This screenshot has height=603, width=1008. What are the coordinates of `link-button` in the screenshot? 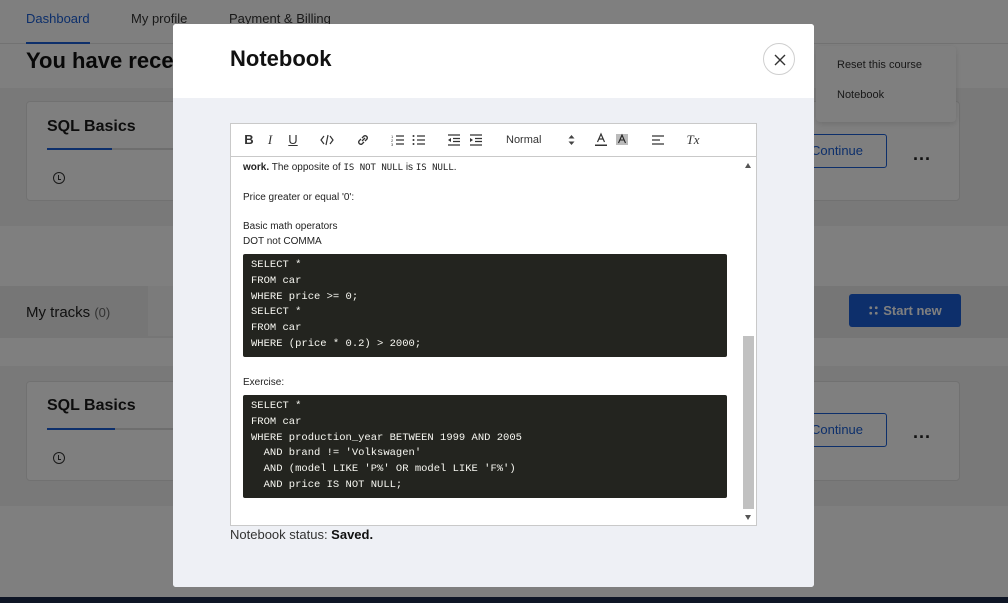 It's located at (363, 140).